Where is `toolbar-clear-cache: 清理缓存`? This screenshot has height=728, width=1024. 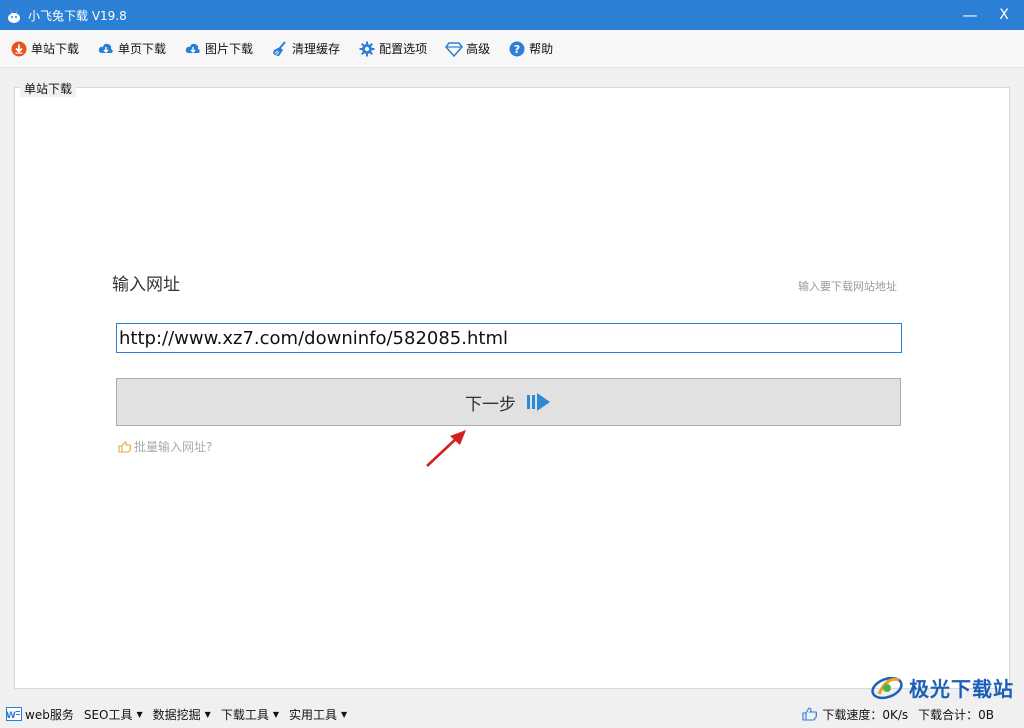 toolbar-clear-cache: 清理缓存 is located at coordinates (305, 49).